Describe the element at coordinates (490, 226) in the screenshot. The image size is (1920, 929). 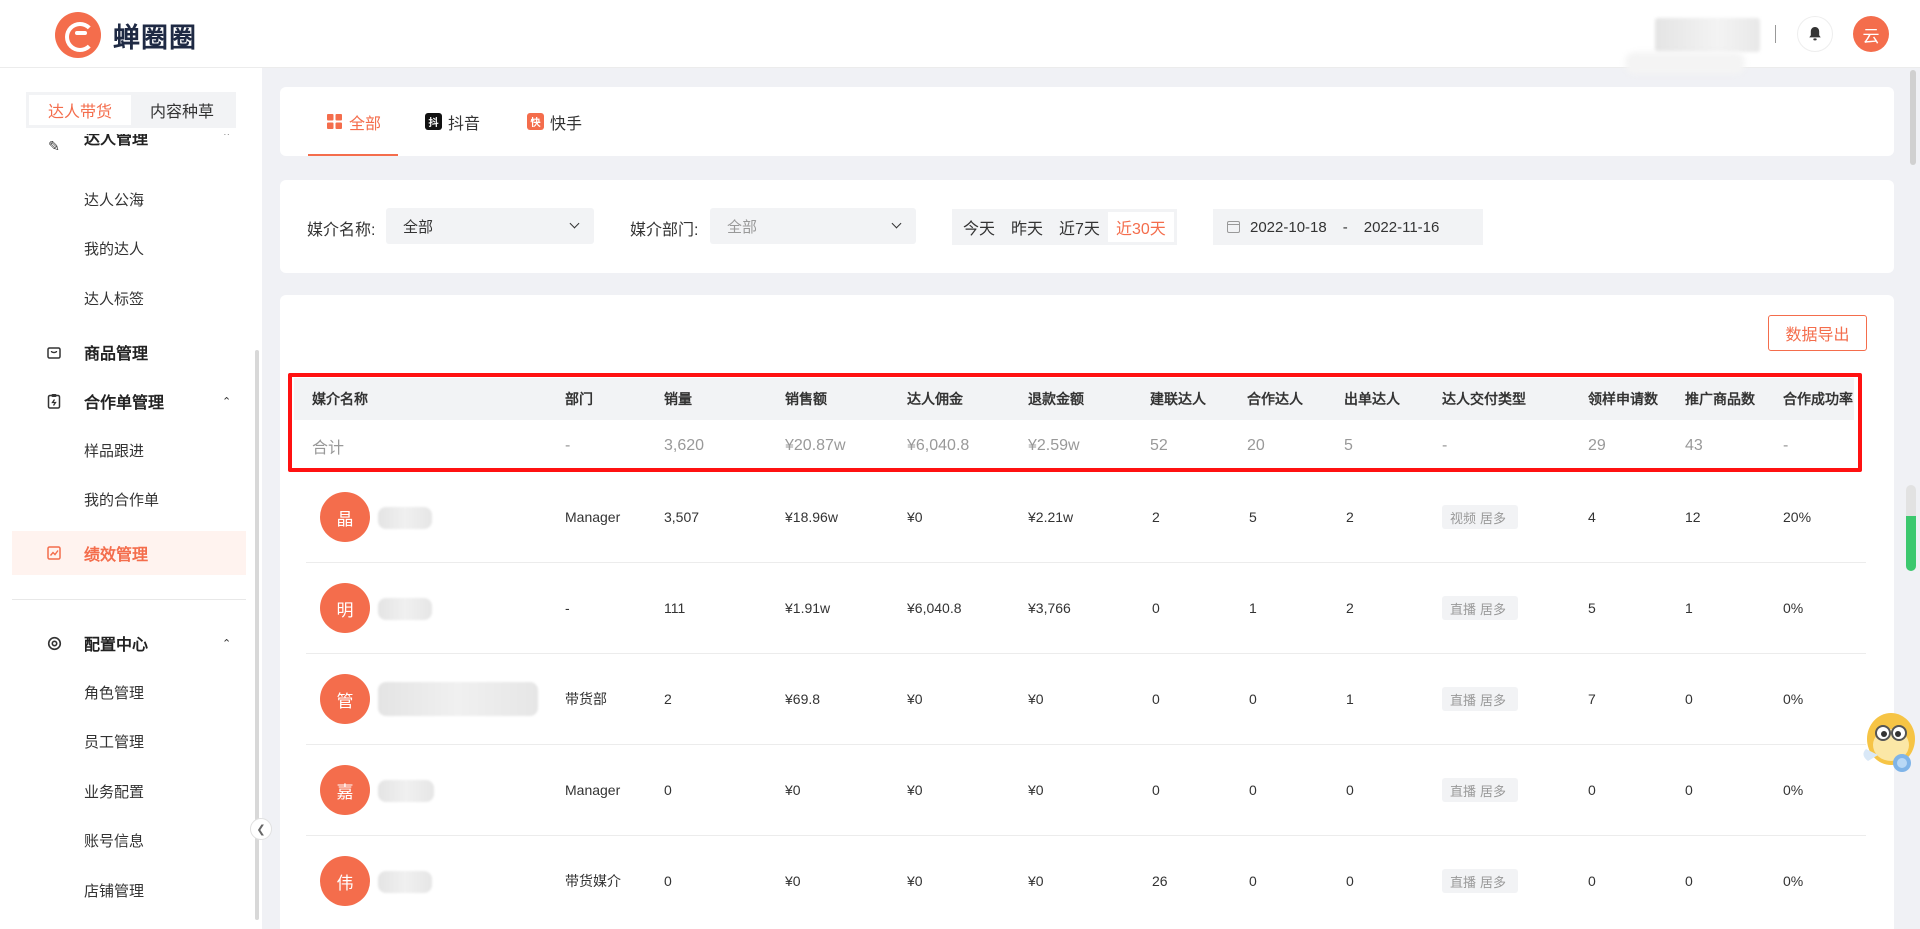
I see `media-name-select: 全部` at that location.